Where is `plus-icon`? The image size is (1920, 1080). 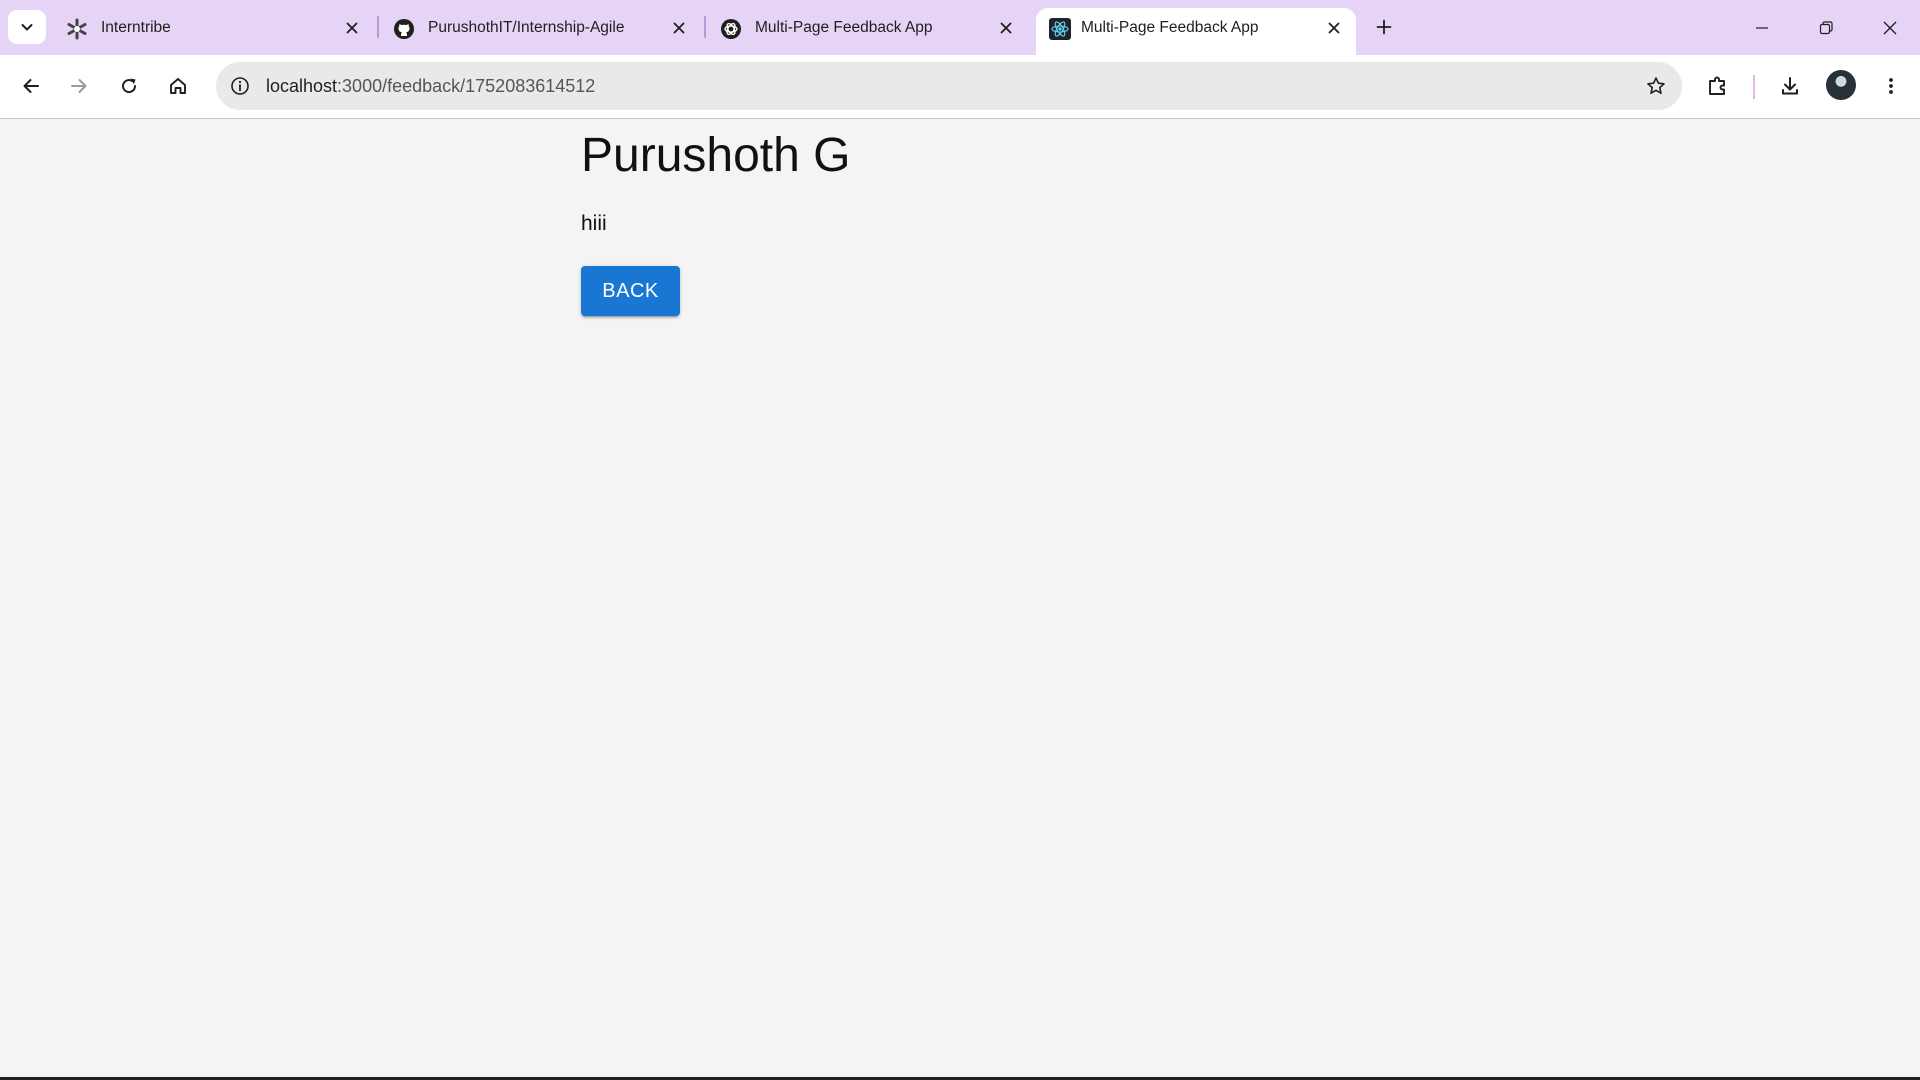
plus-icon is located at coordinates (1384, 27).